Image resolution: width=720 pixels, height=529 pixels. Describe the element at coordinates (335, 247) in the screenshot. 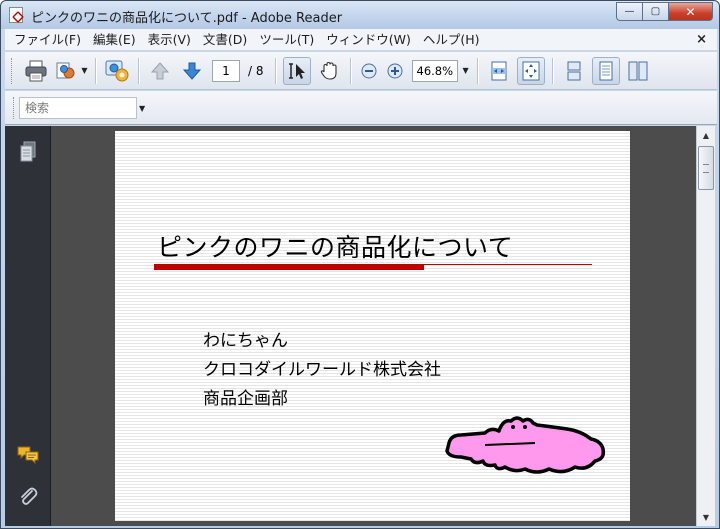

I see `slide-title: ピンクのワニの商品化について` at that location.